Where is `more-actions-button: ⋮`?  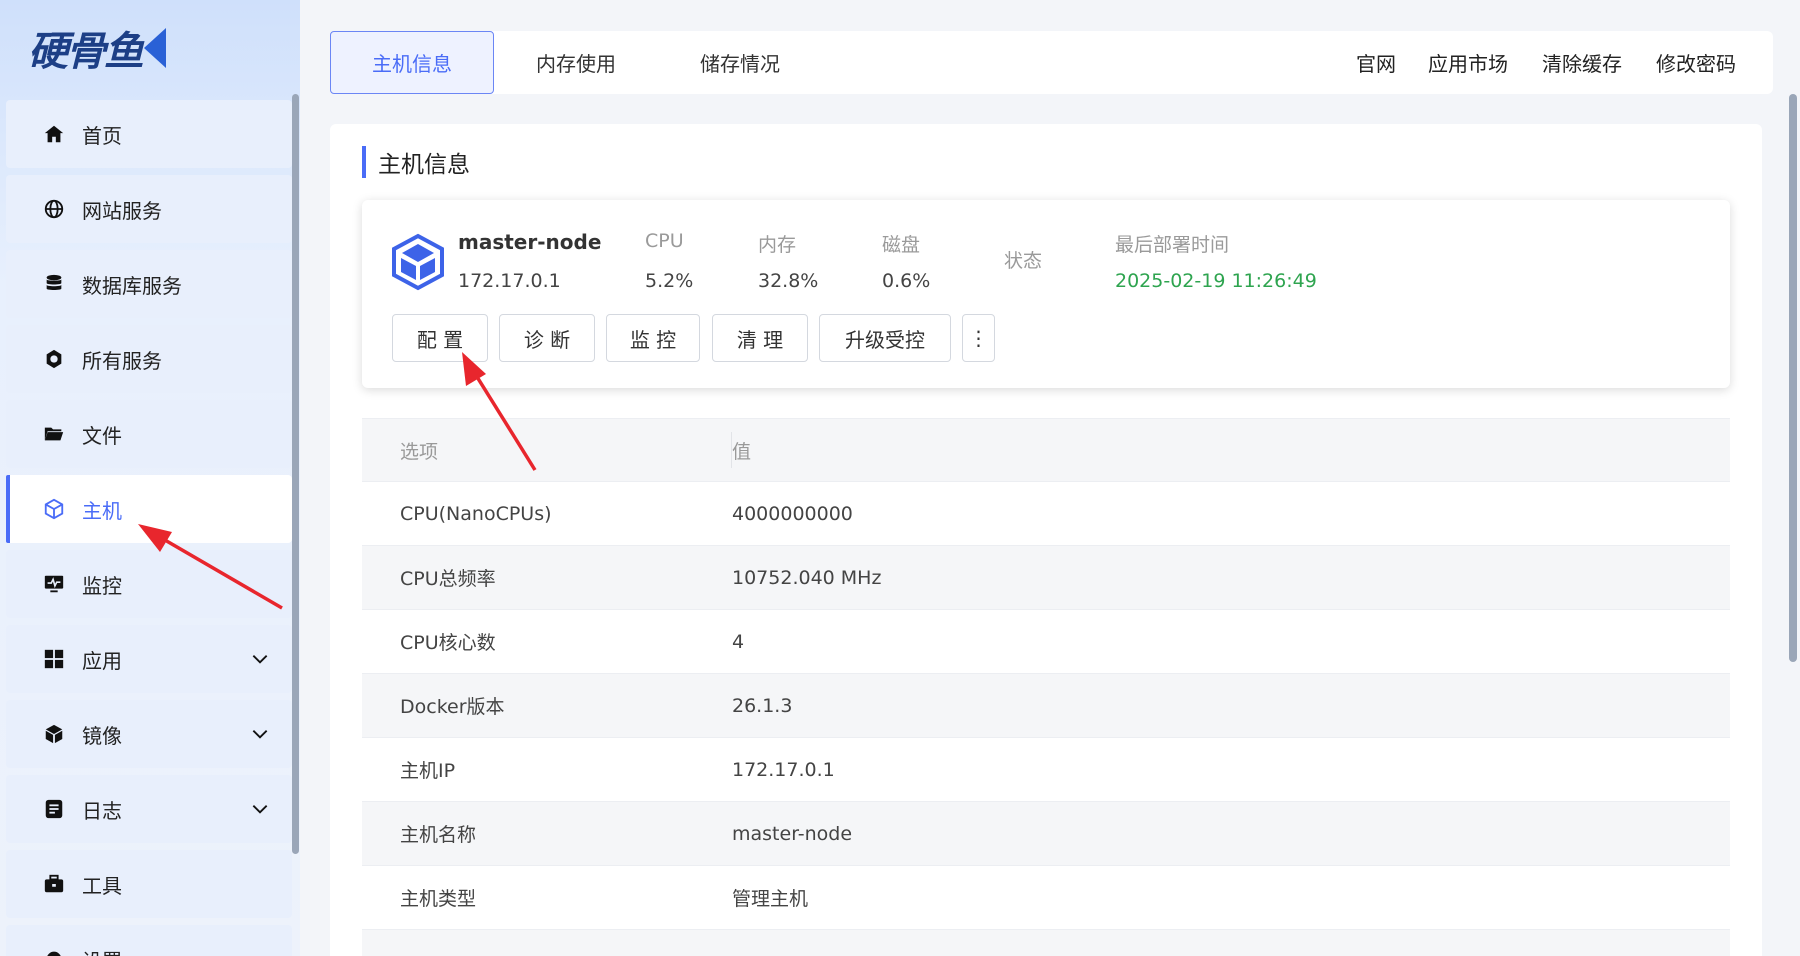
more-actions-button: ⋮ is located at coordinates (978, 338).